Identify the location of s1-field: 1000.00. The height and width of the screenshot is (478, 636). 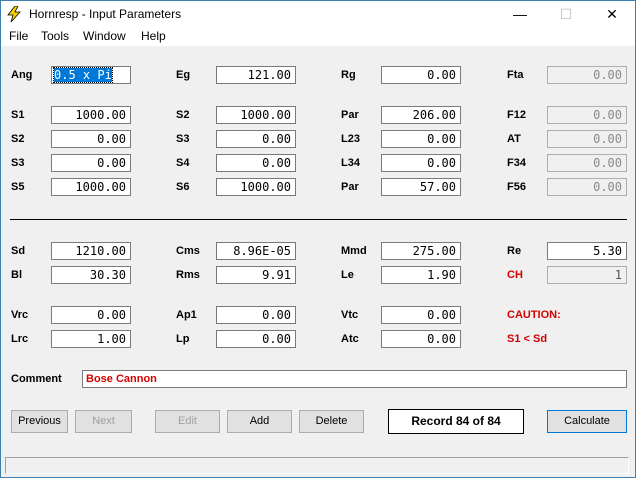
(91, 115).